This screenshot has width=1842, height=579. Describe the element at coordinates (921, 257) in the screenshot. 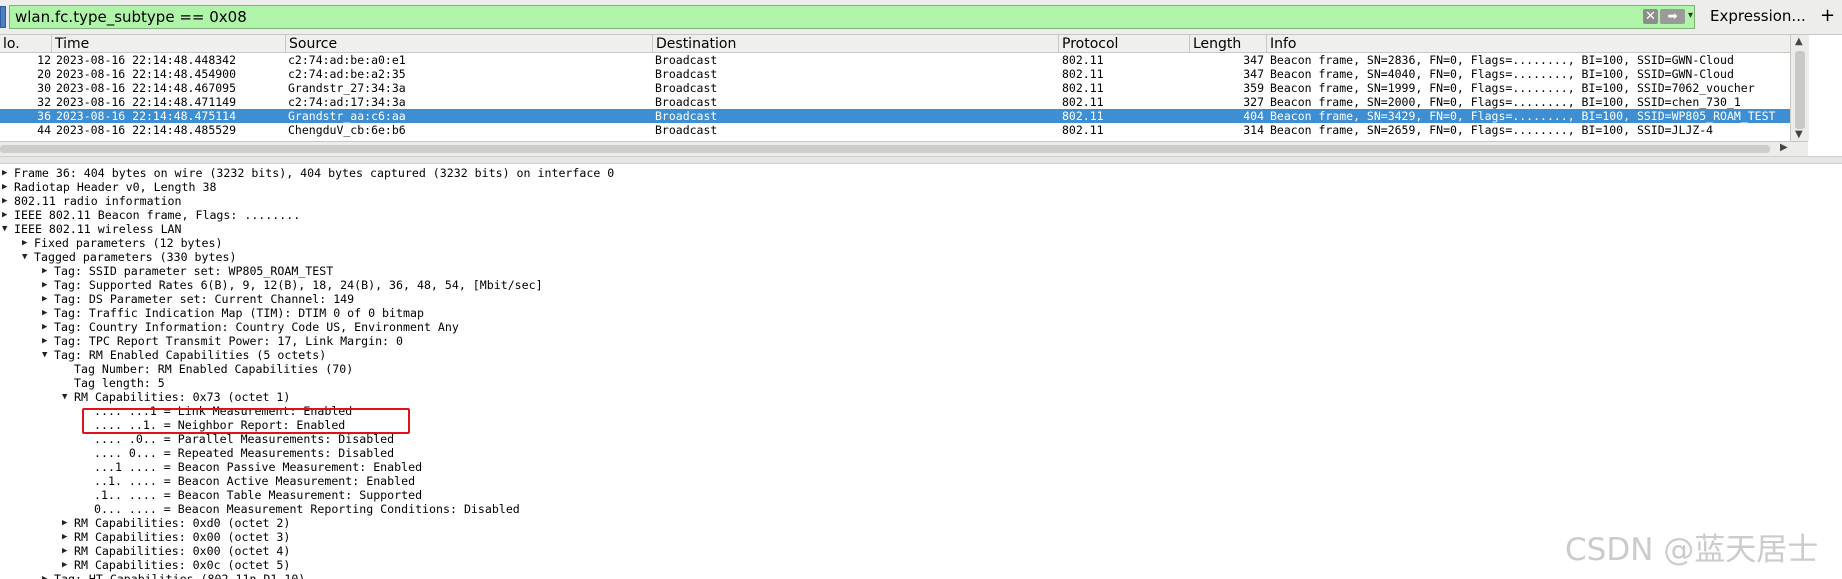

I see `tree-item: ▼ Tagged parameters (330 bytes)` at that location.